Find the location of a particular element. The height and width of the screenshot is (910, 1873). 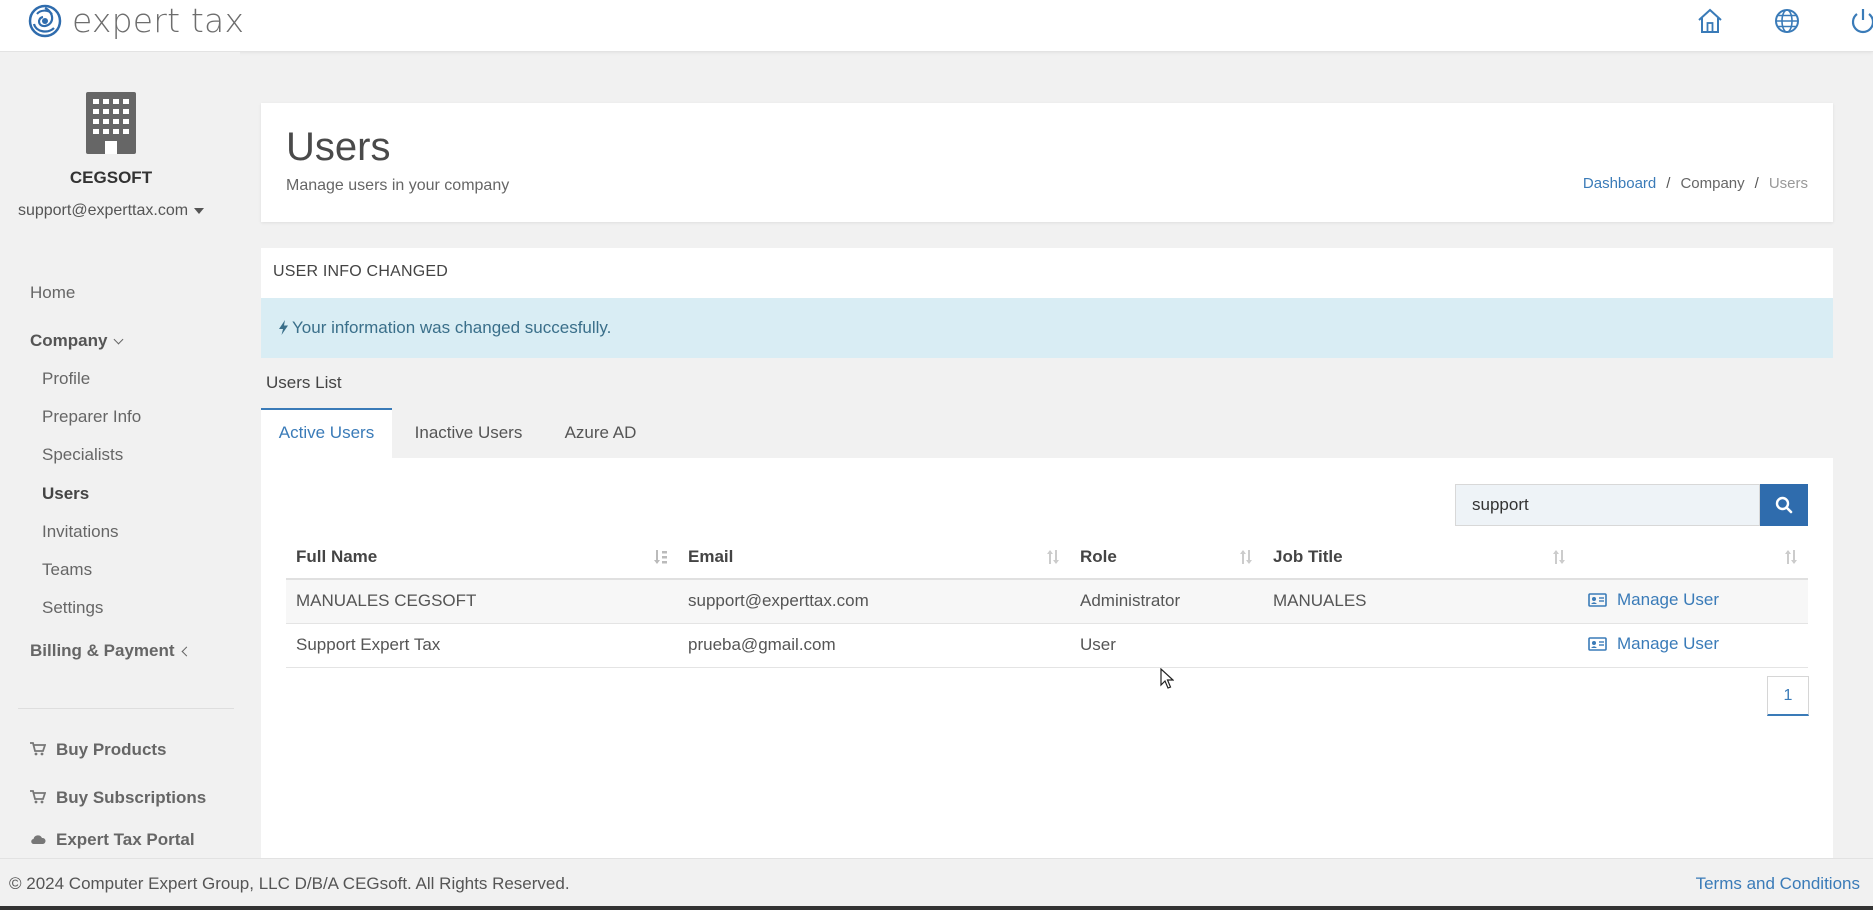

breadcrumb-dashboard: Dashboard is located at coordinates (1619, 183).